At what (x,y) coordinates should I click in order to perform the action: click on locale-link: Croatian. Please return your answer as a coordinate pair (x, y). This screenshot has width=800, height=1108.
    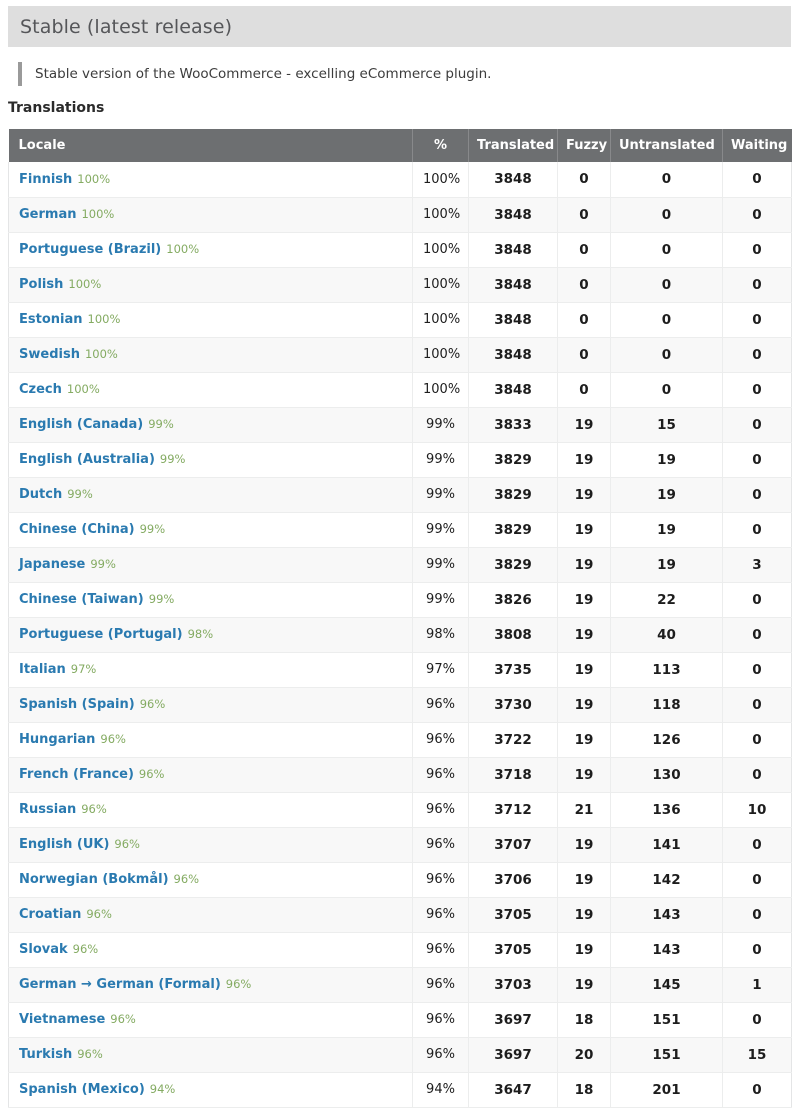
    Looking at the image, I should click on (50, 914).